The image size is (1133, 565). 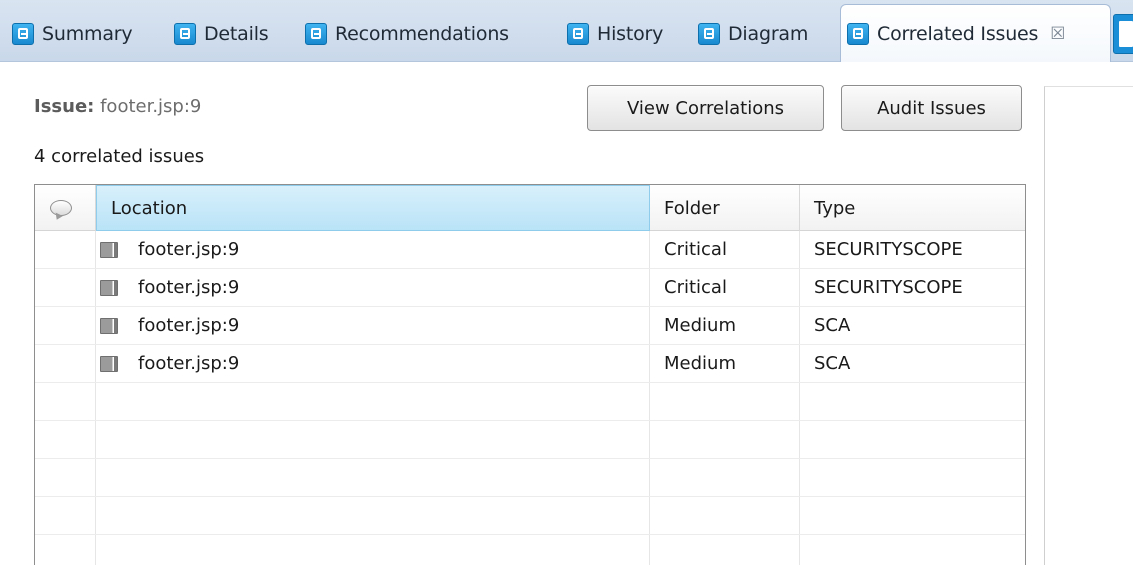 I want to click on column-header-folder: Folder, so click(x=725, y=208).